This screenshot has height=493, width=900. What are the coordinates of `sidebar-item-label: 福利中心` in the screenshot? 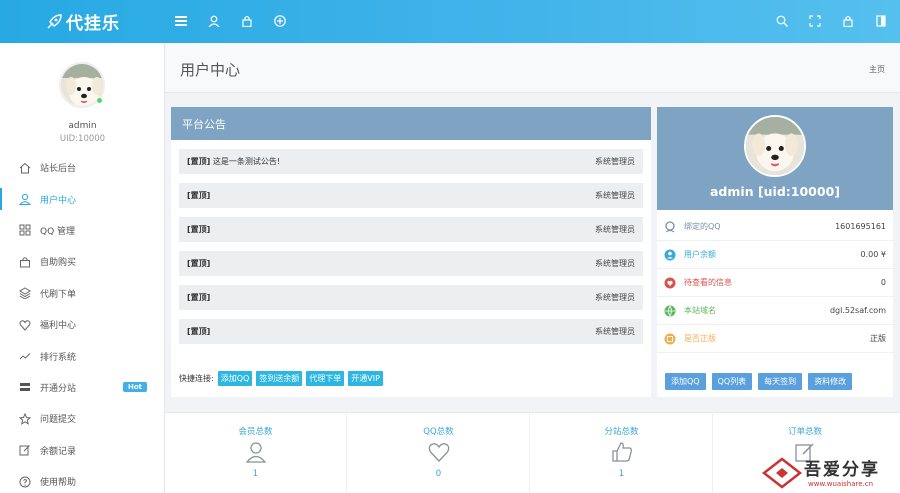 It's located at (58, 326).